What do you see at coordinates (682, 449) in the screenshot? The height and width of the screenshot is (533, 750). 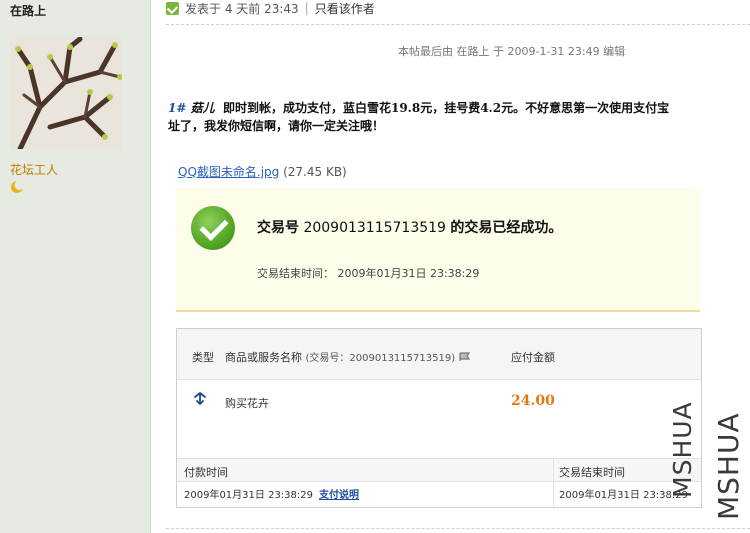 I see `watermark-text: MSHUA` at bounding box center [682, 449].